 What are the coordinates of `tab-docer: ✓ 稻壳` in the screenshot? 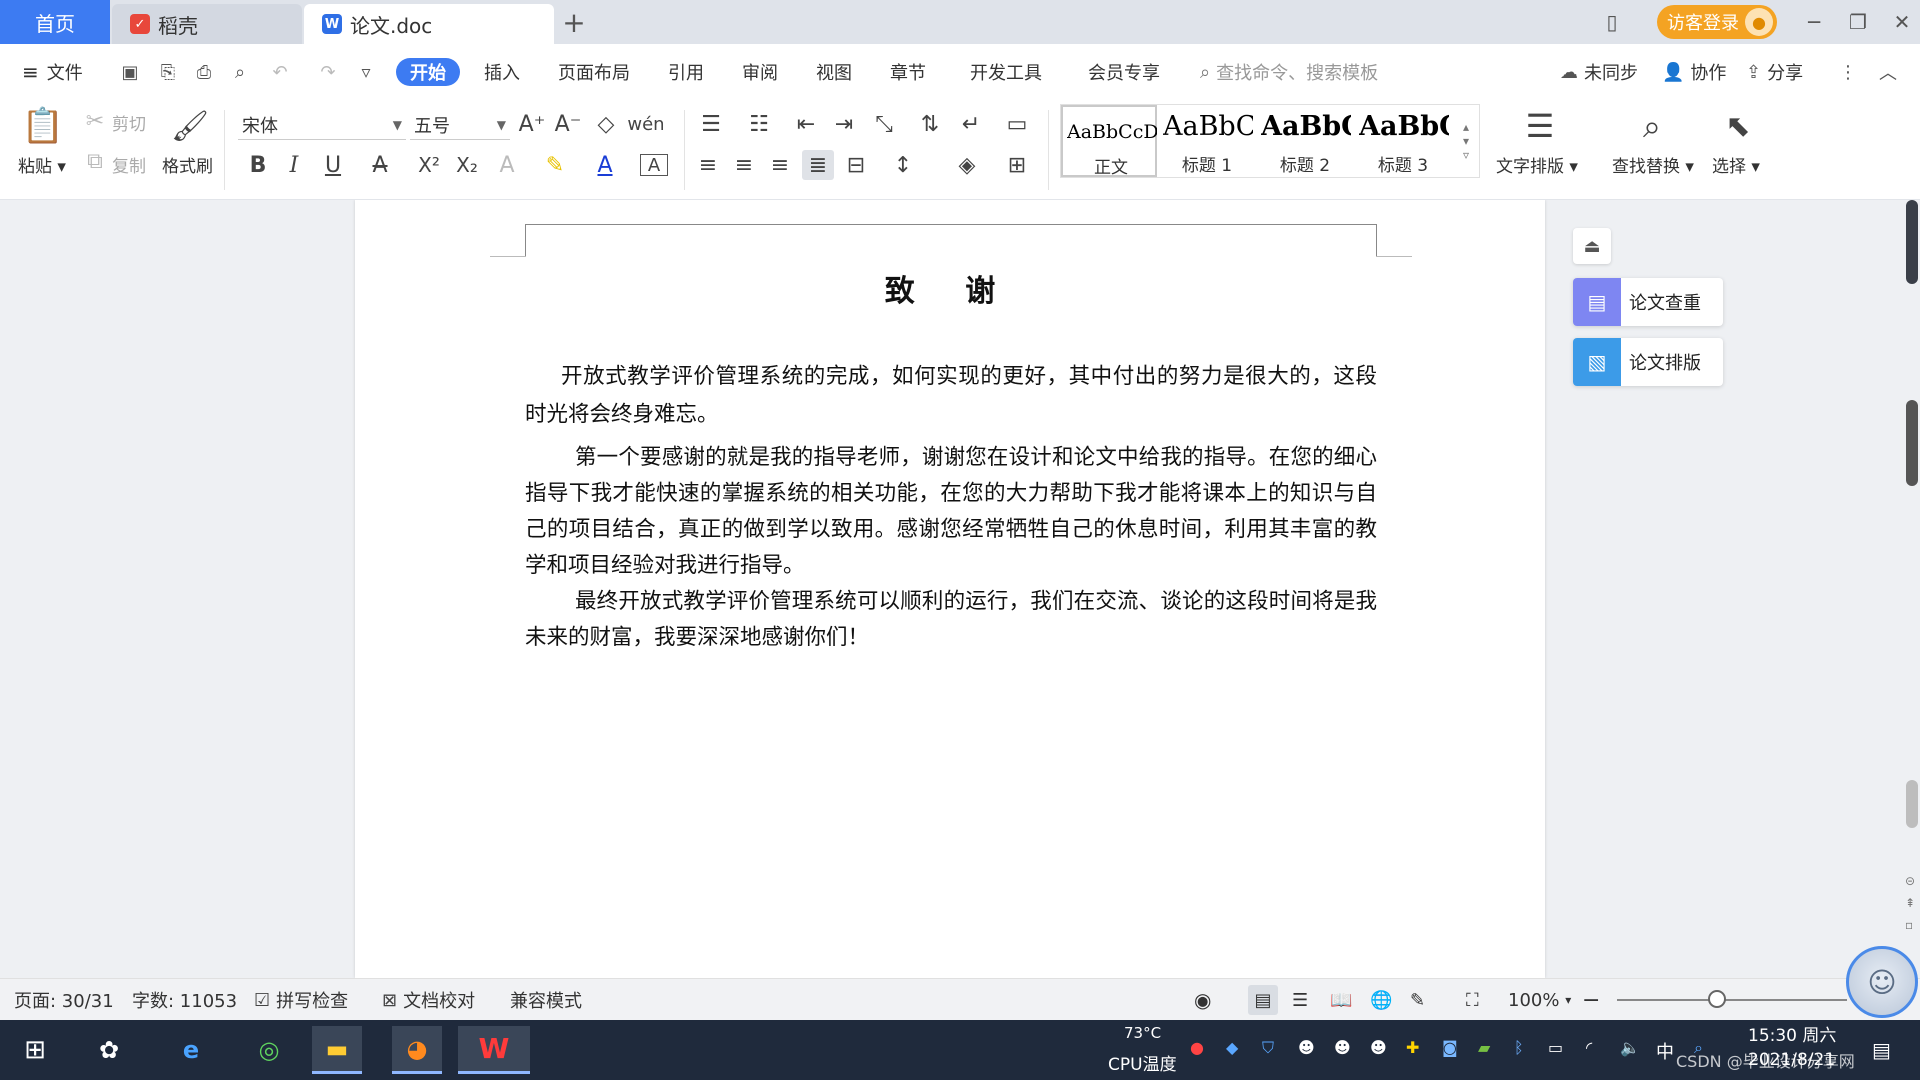 It's located at (207, 24).